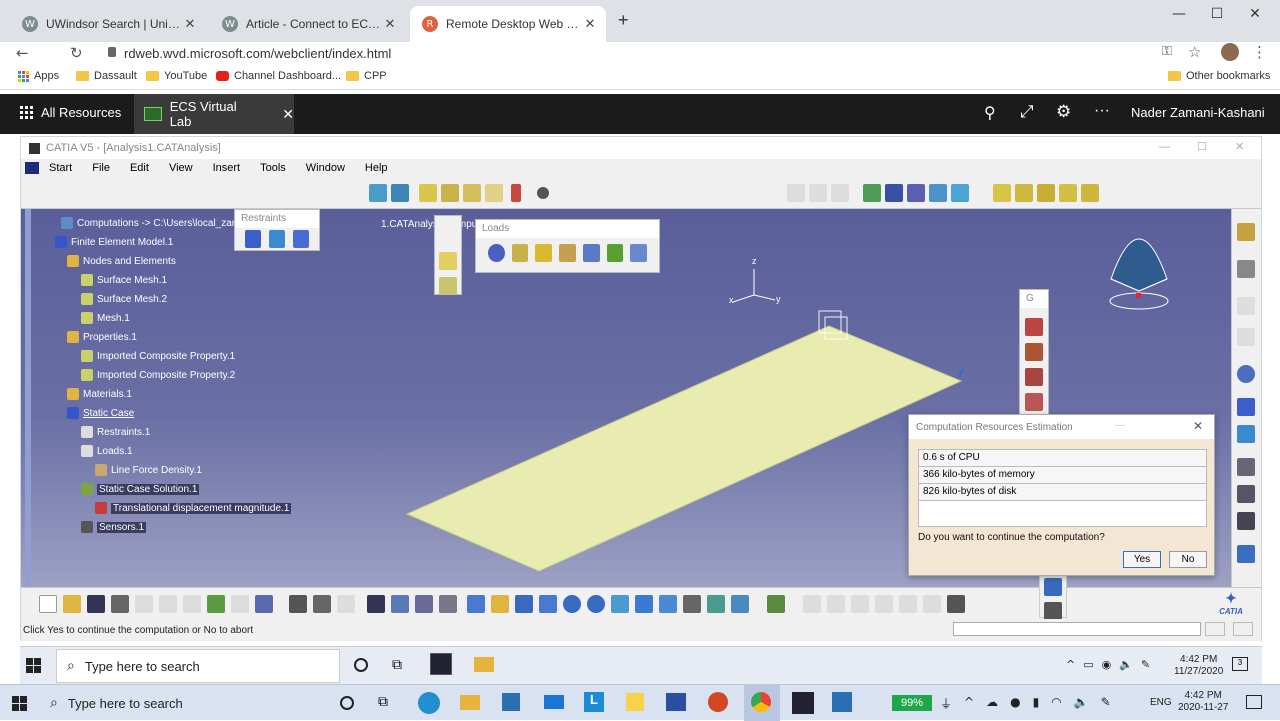 This screenshot has height=721, width=1280. I want to click on bookmark-cpp: CPP, so click(366, 76).